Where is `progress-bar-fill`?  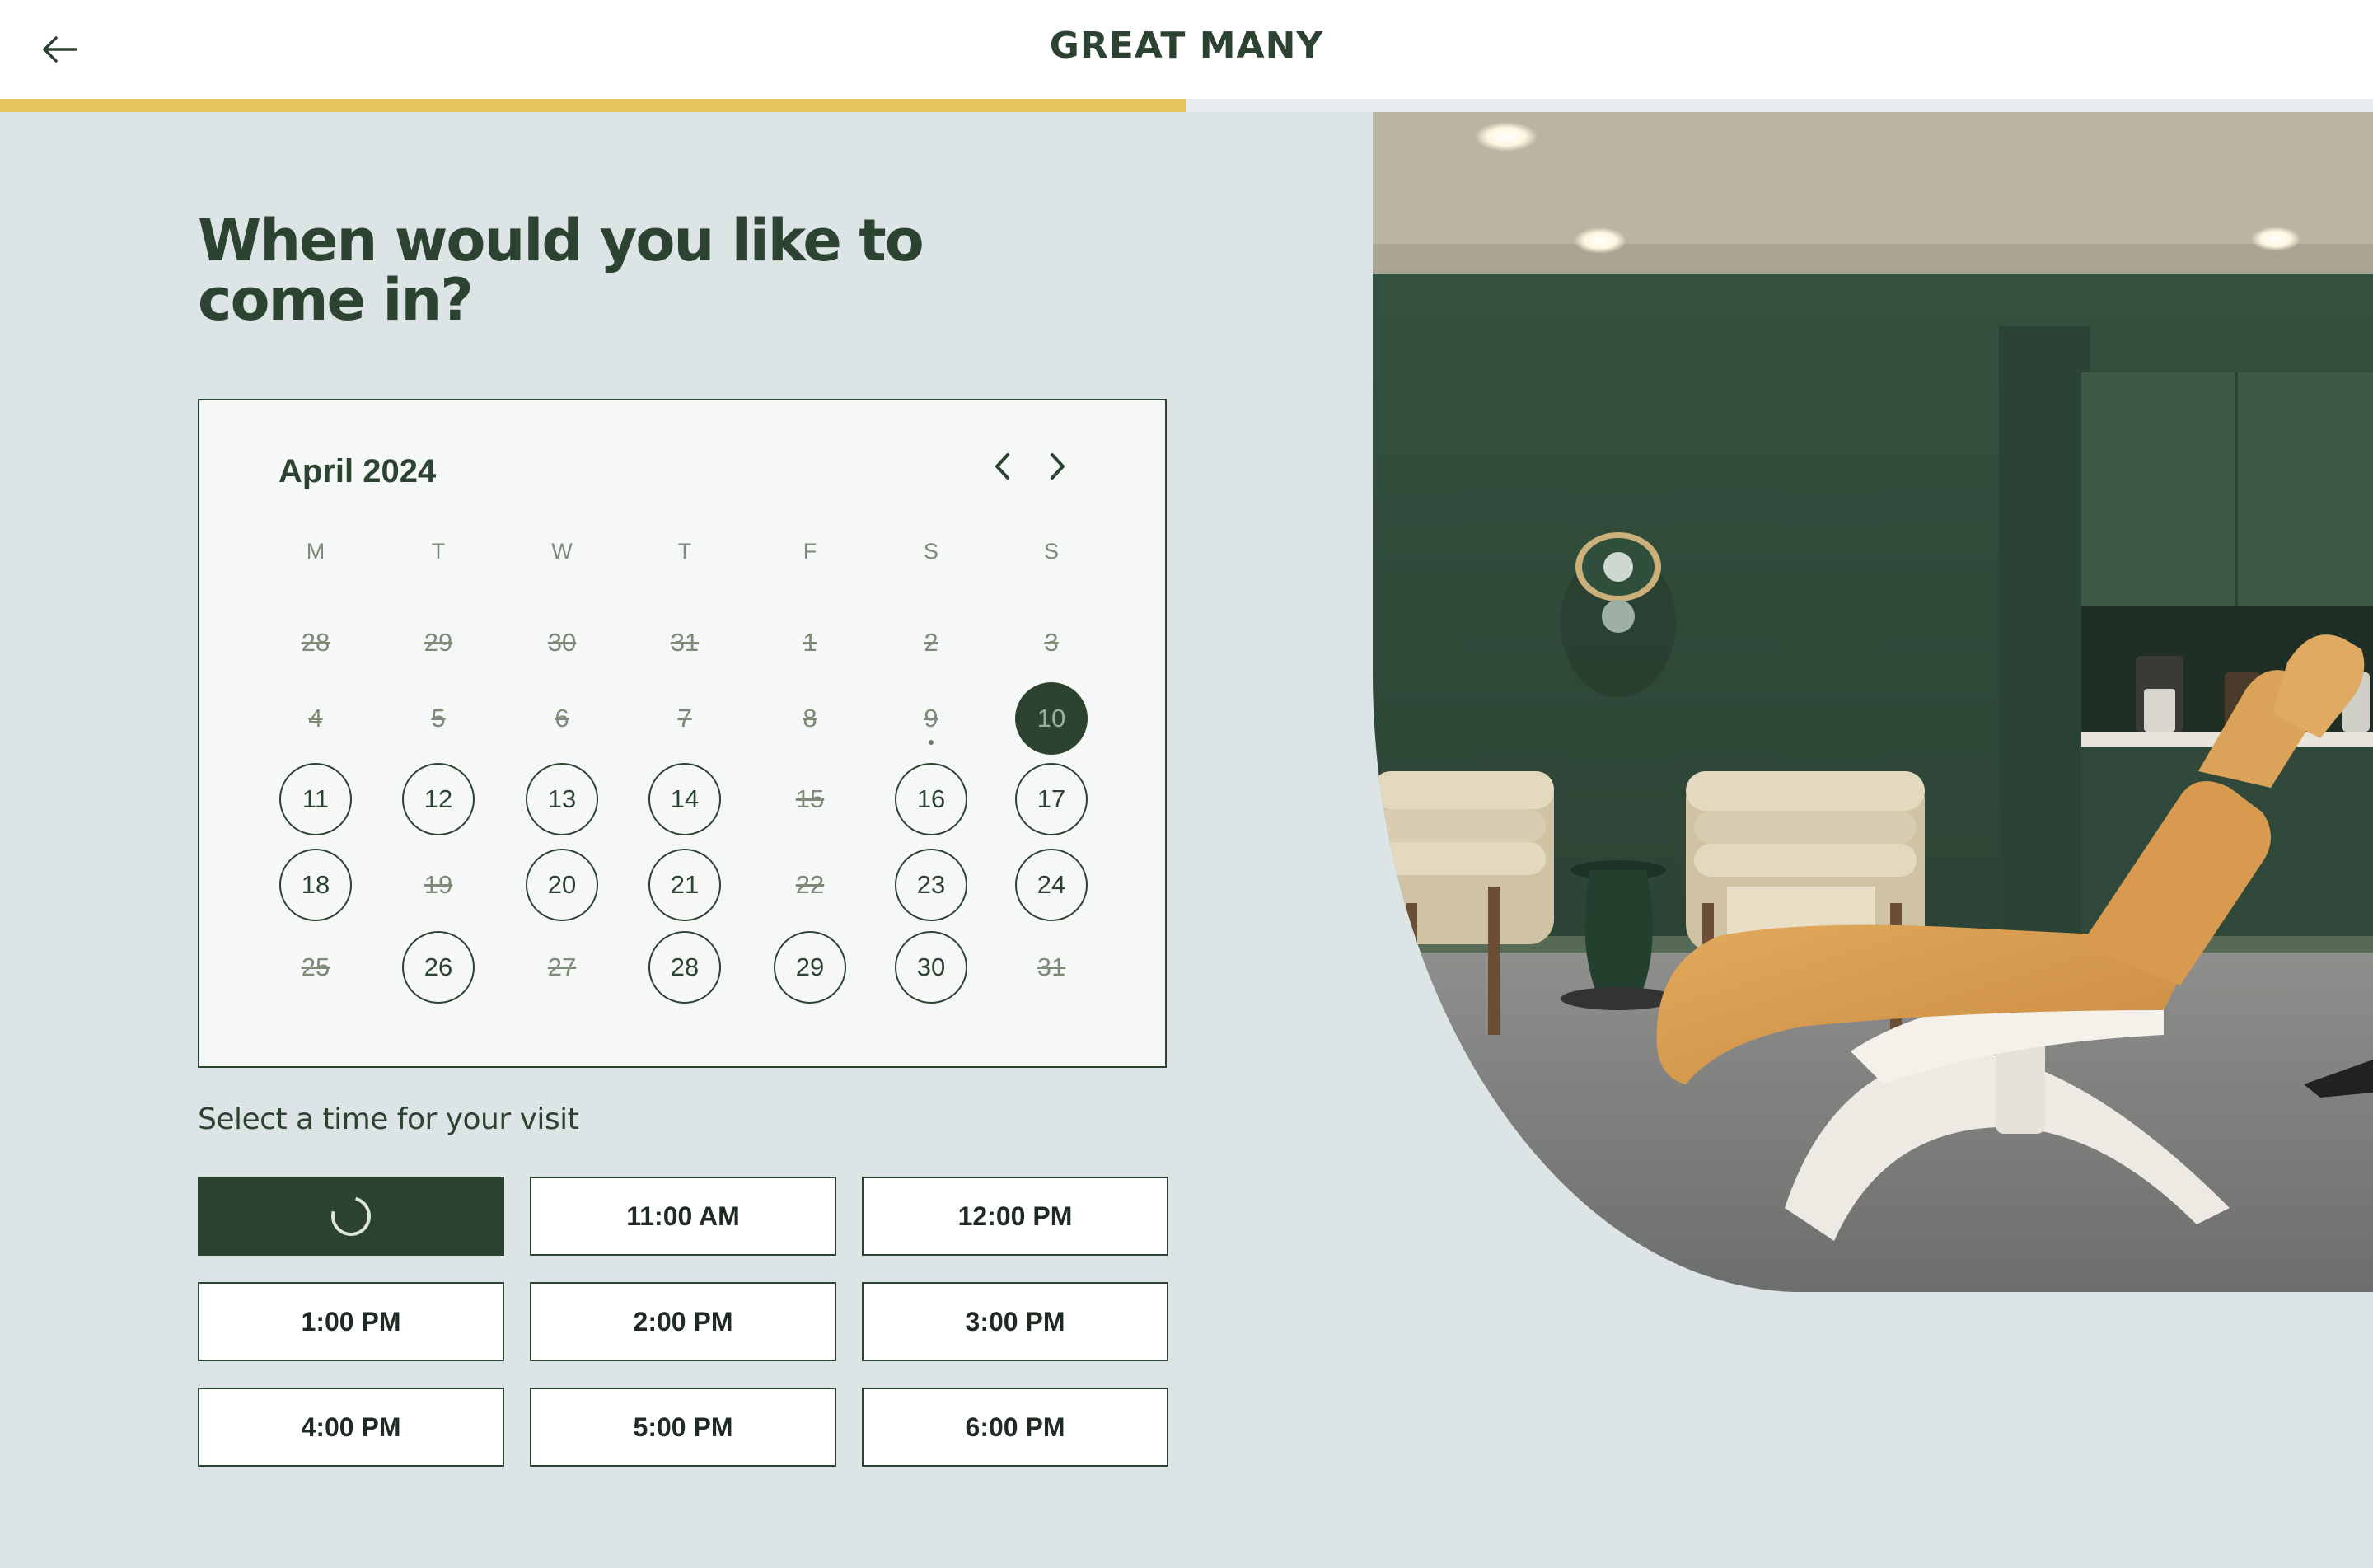 progress-bar-fill is located at coordinates (593, 105).